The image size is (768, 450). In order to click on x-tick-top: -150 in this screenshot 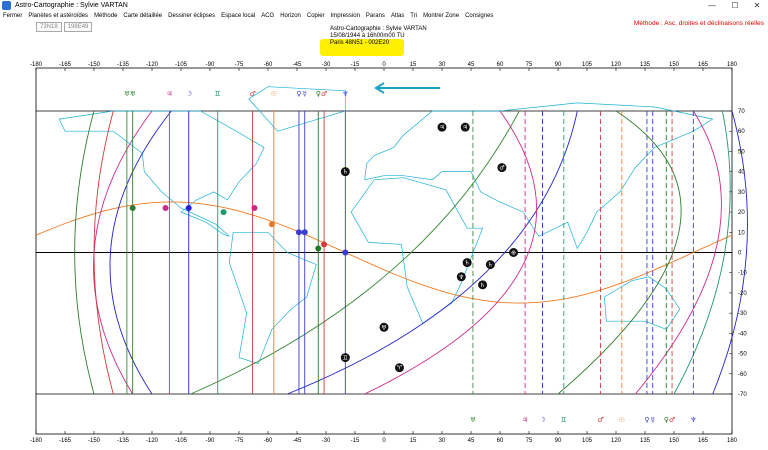, I will do `click(94, 65)`.